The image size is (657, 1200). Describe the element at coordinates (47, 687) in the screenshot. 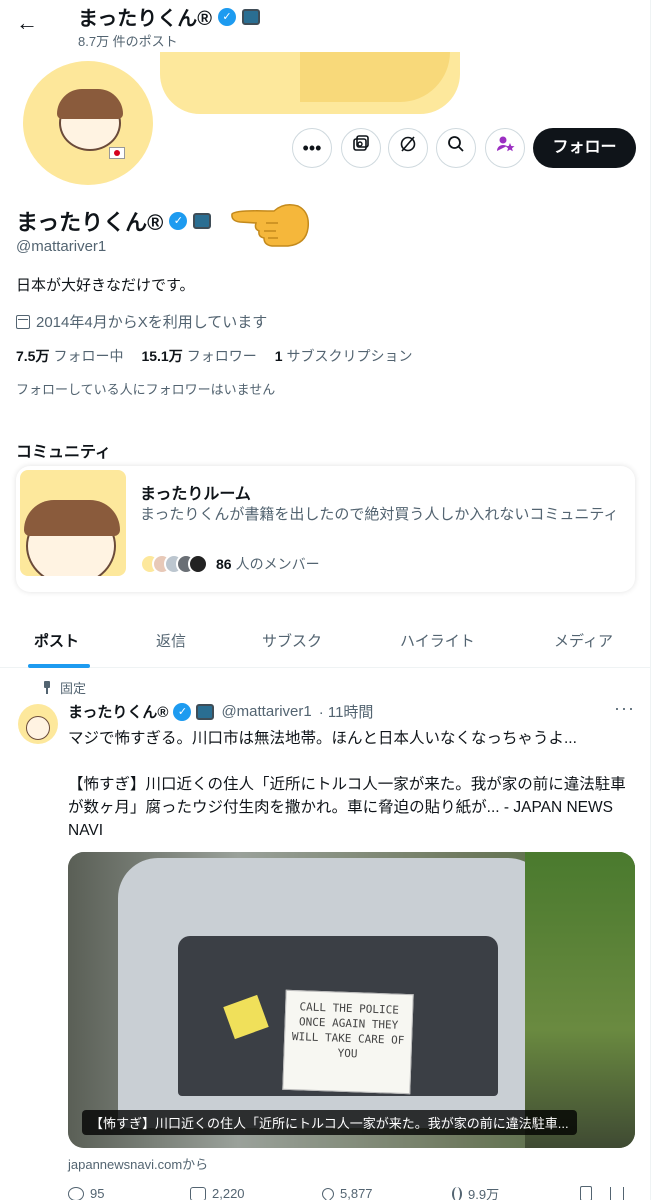

I see `pin-icon` at that location.